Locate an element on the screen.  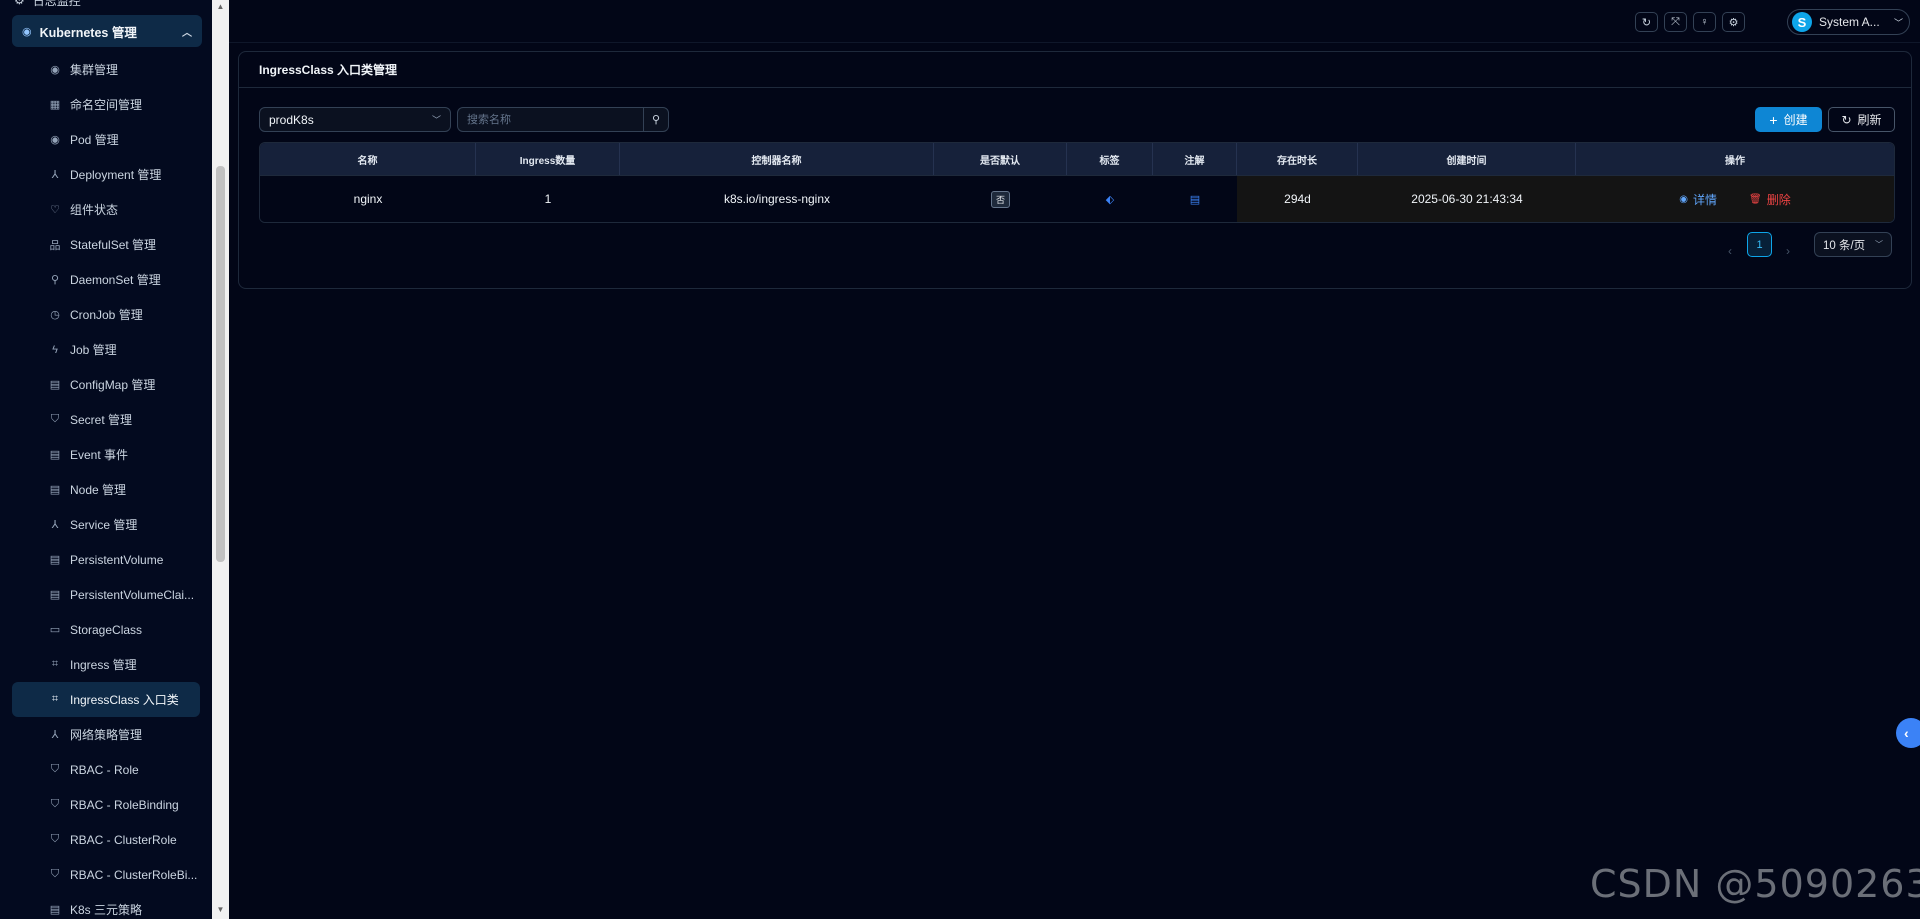
monitor-icon: ⚙ is located at coordinates (19, 3).